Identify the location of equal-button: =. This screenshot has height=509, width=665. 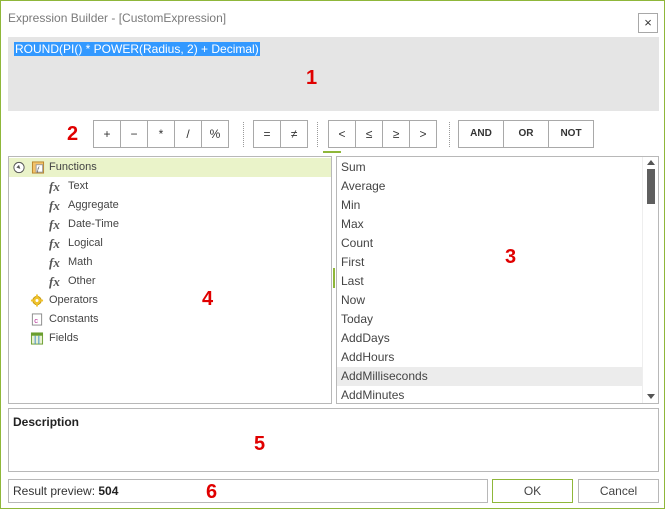
(267, 134).